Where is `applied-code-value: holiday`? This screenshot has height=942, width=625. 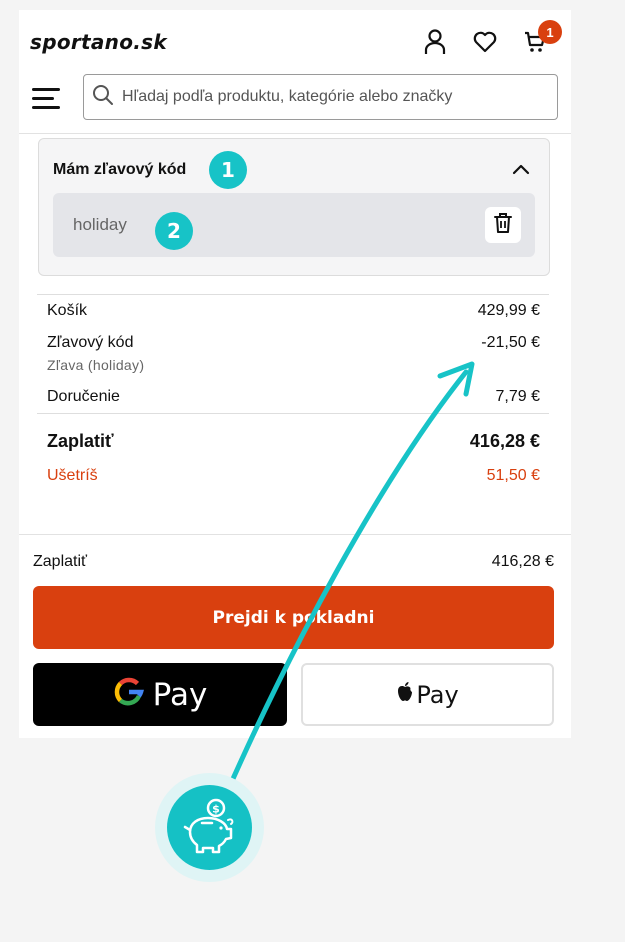 applied-code-value: holiday is located at coordinates (100, 224).